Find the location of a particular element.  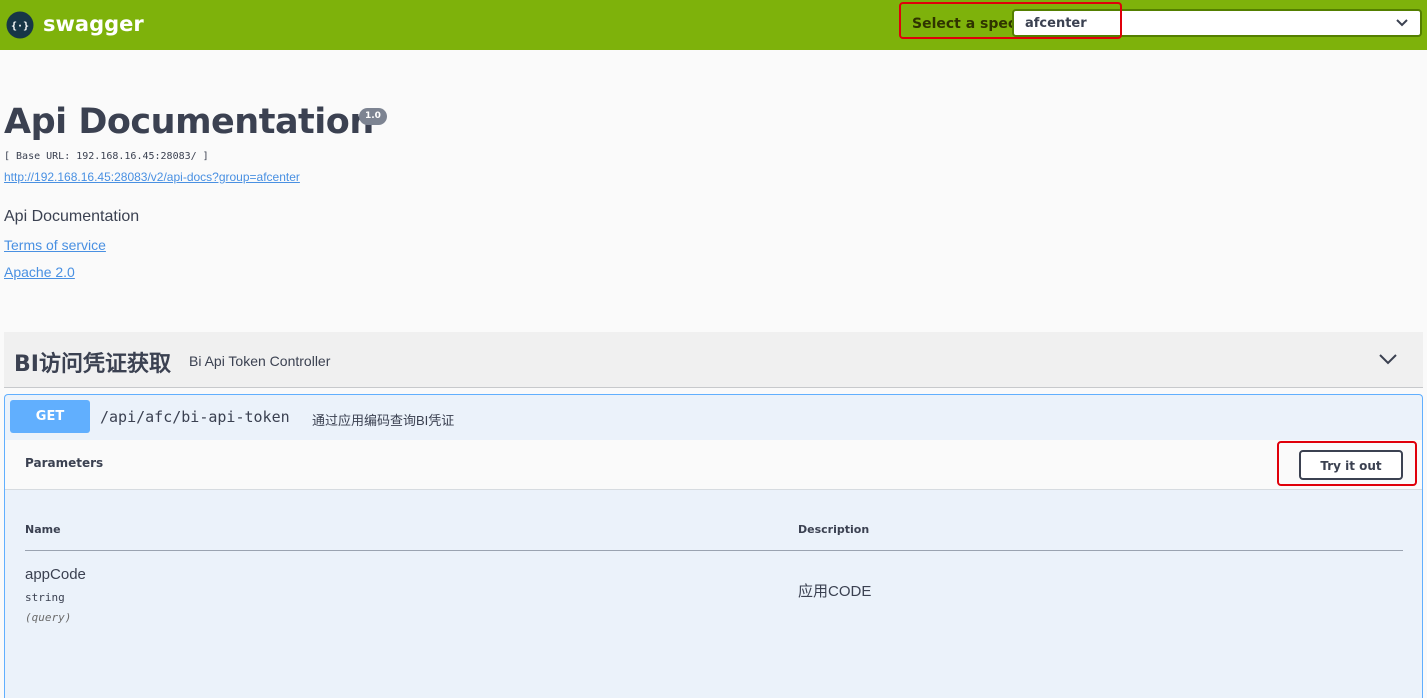

try-it-out-button: Try it out is located at coordinates (1351, 465).